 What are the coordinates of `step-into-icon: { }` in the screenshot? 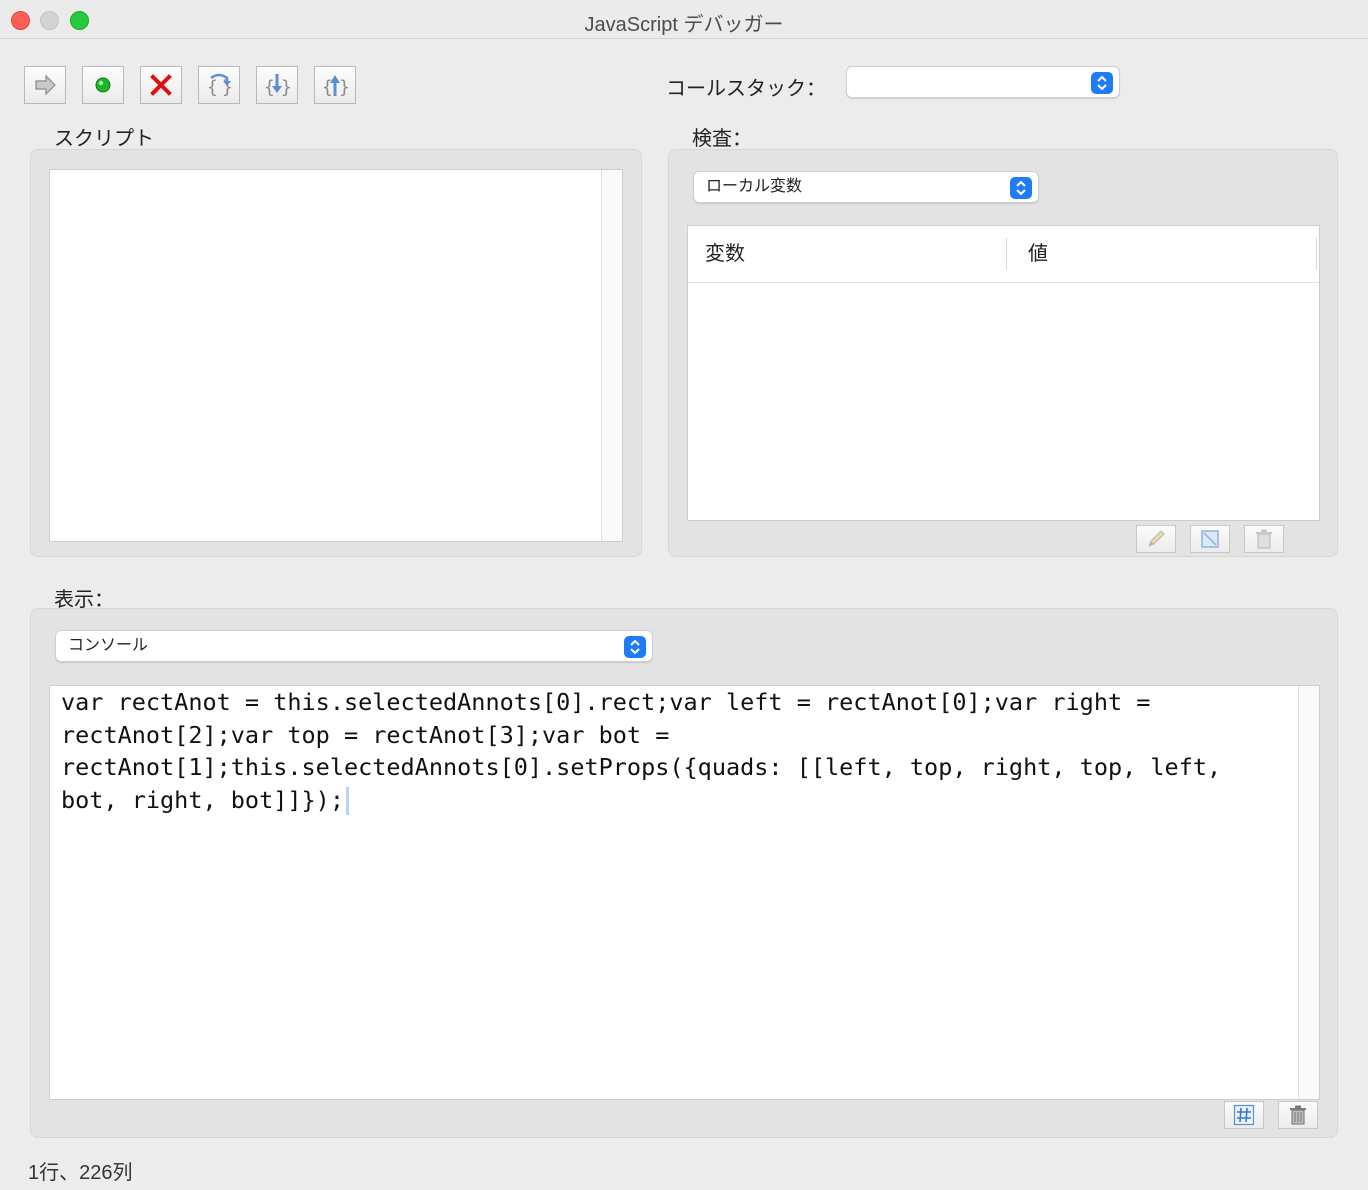 It's located at (277, 86).